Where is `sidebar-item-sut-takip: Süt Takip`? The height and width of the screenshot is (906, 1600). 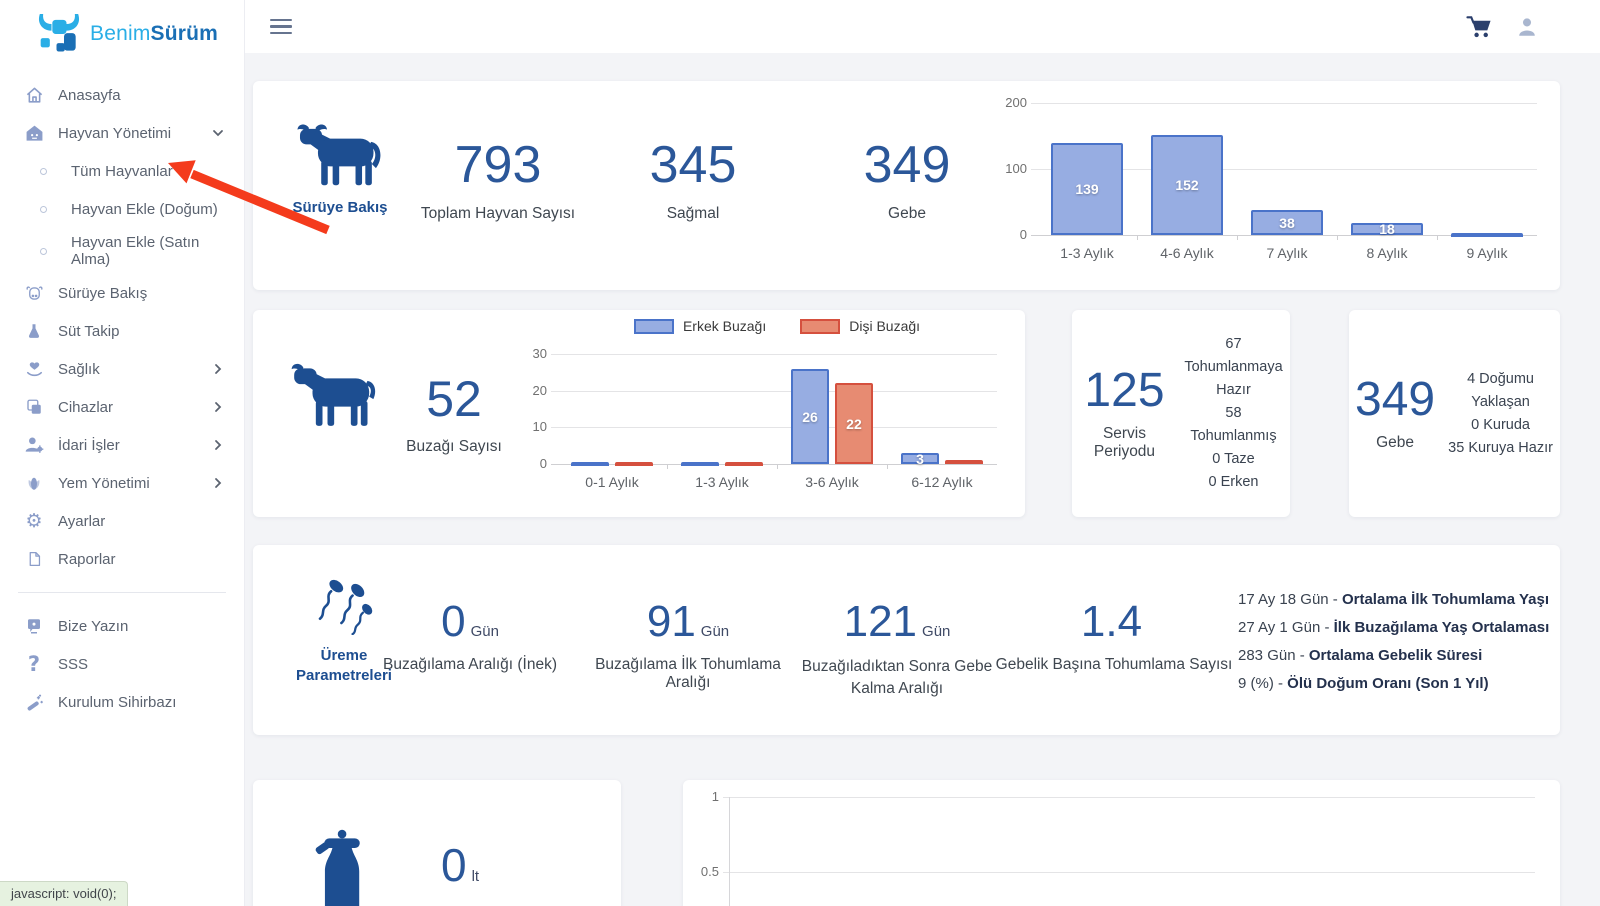 sidebar-item-sut-takip: Süt Takip is located at coordinates (122, 331).